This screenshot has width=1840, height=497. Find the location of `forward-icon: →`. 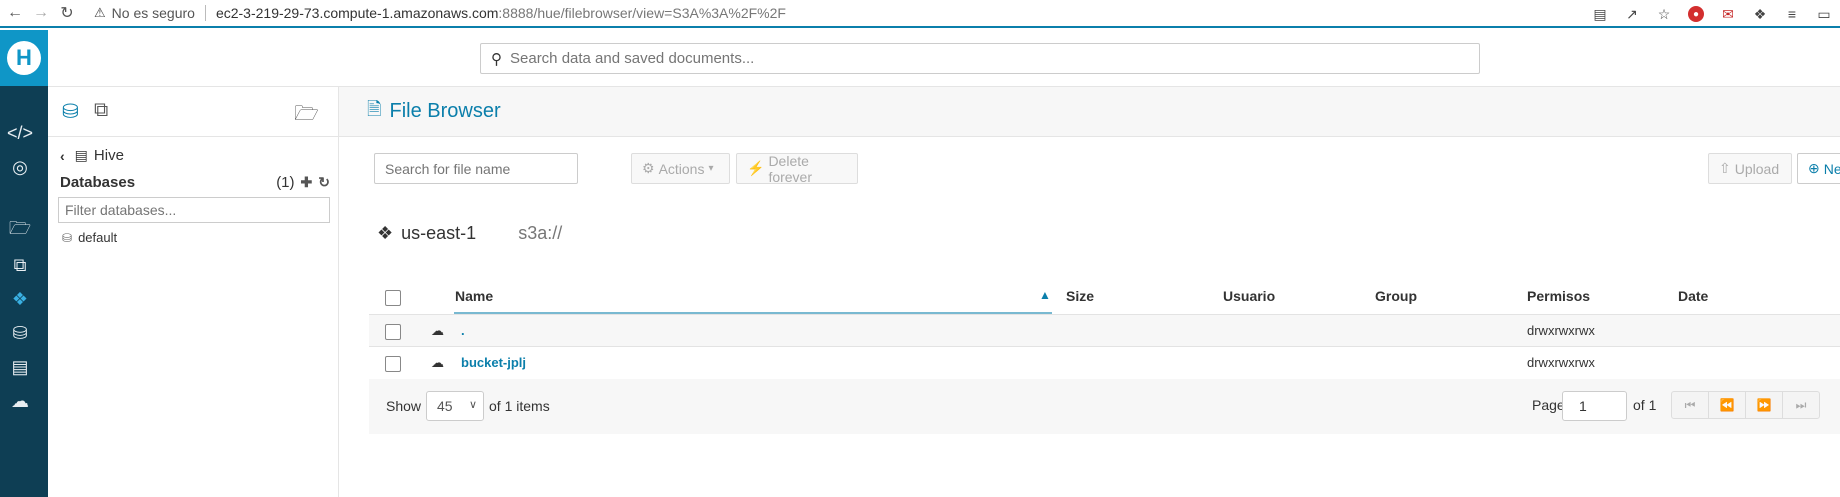

forward-icon: → is located at coordinates (41, 13).